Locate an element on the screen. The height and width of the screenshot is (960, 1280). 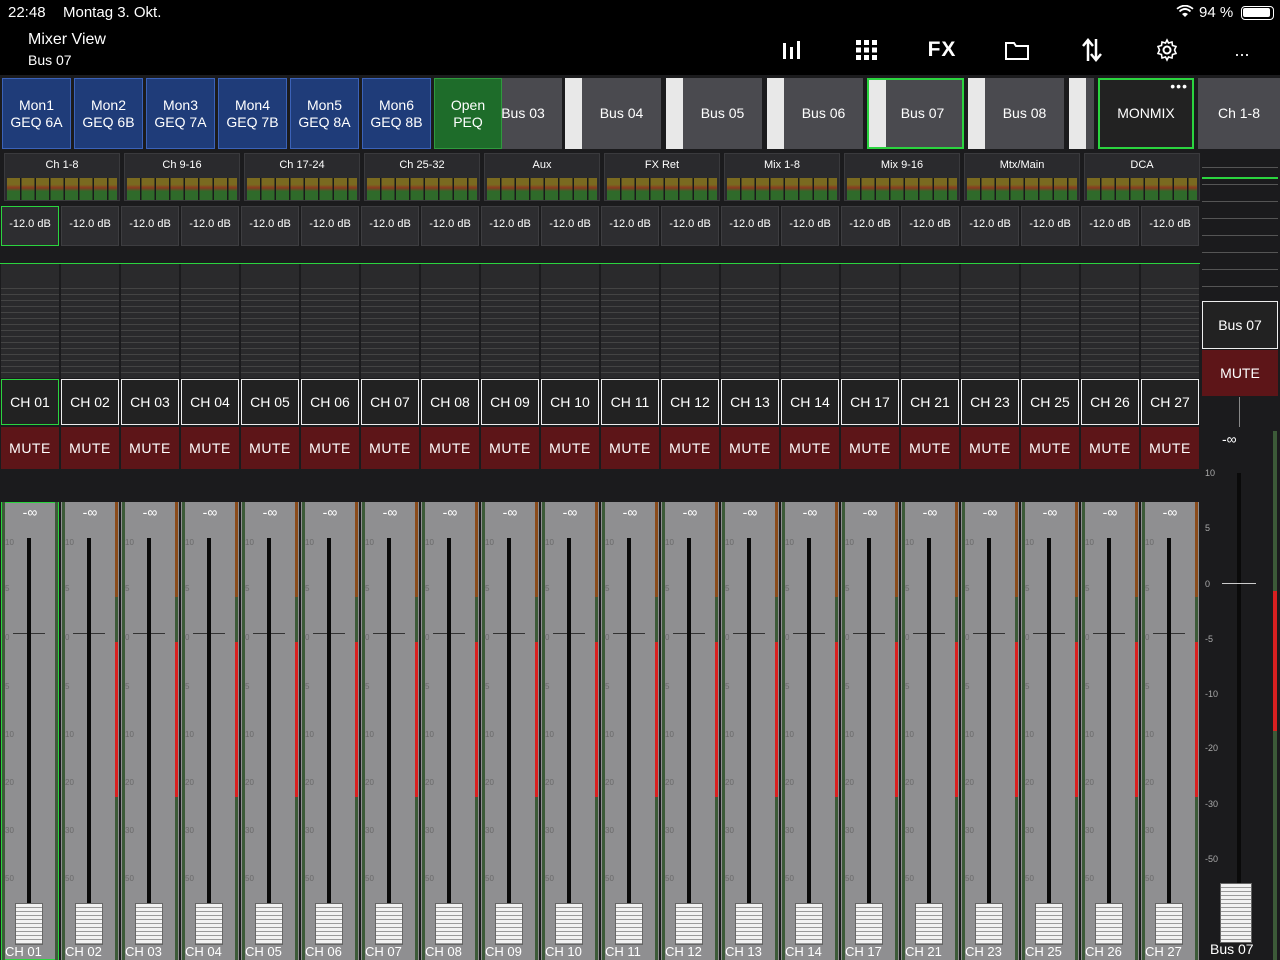
channel-fader-strip: -∞ 10 5 0 5 10 20 30 50 CH 10 is located at coordinates (570, 731).